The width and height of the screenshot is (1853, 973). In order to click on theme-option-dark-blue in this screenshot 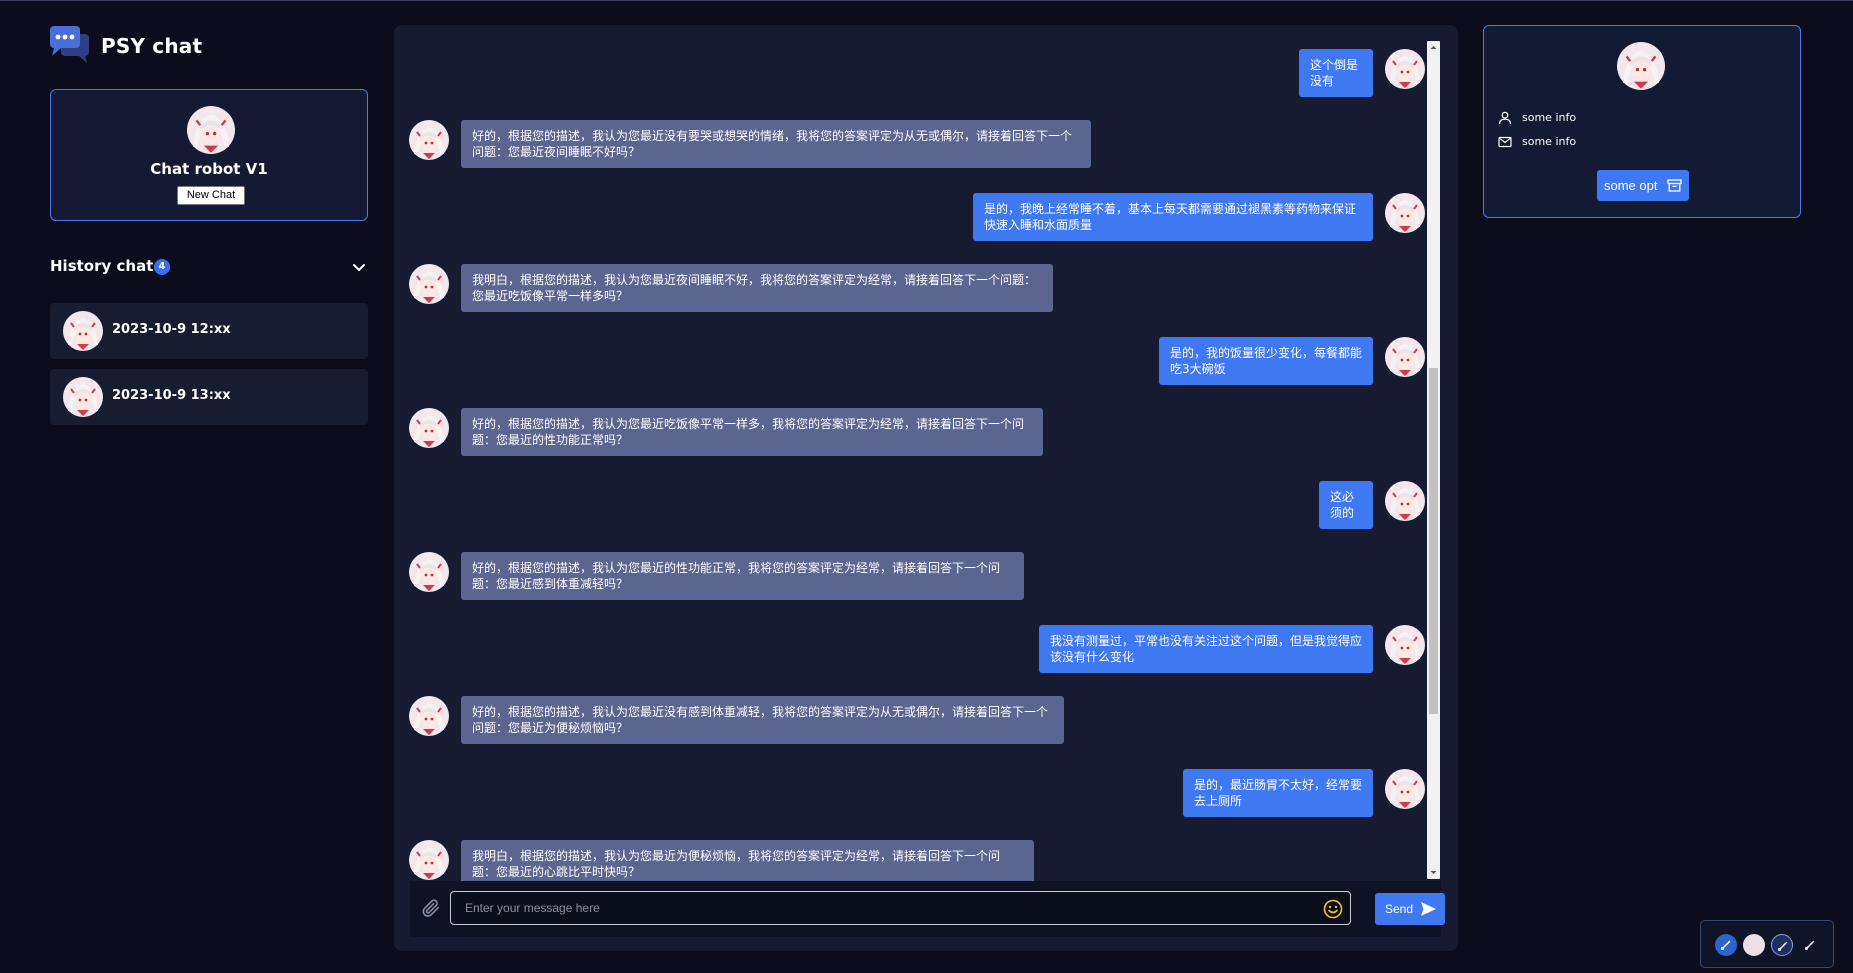, I will do `click(1782, 945)`.